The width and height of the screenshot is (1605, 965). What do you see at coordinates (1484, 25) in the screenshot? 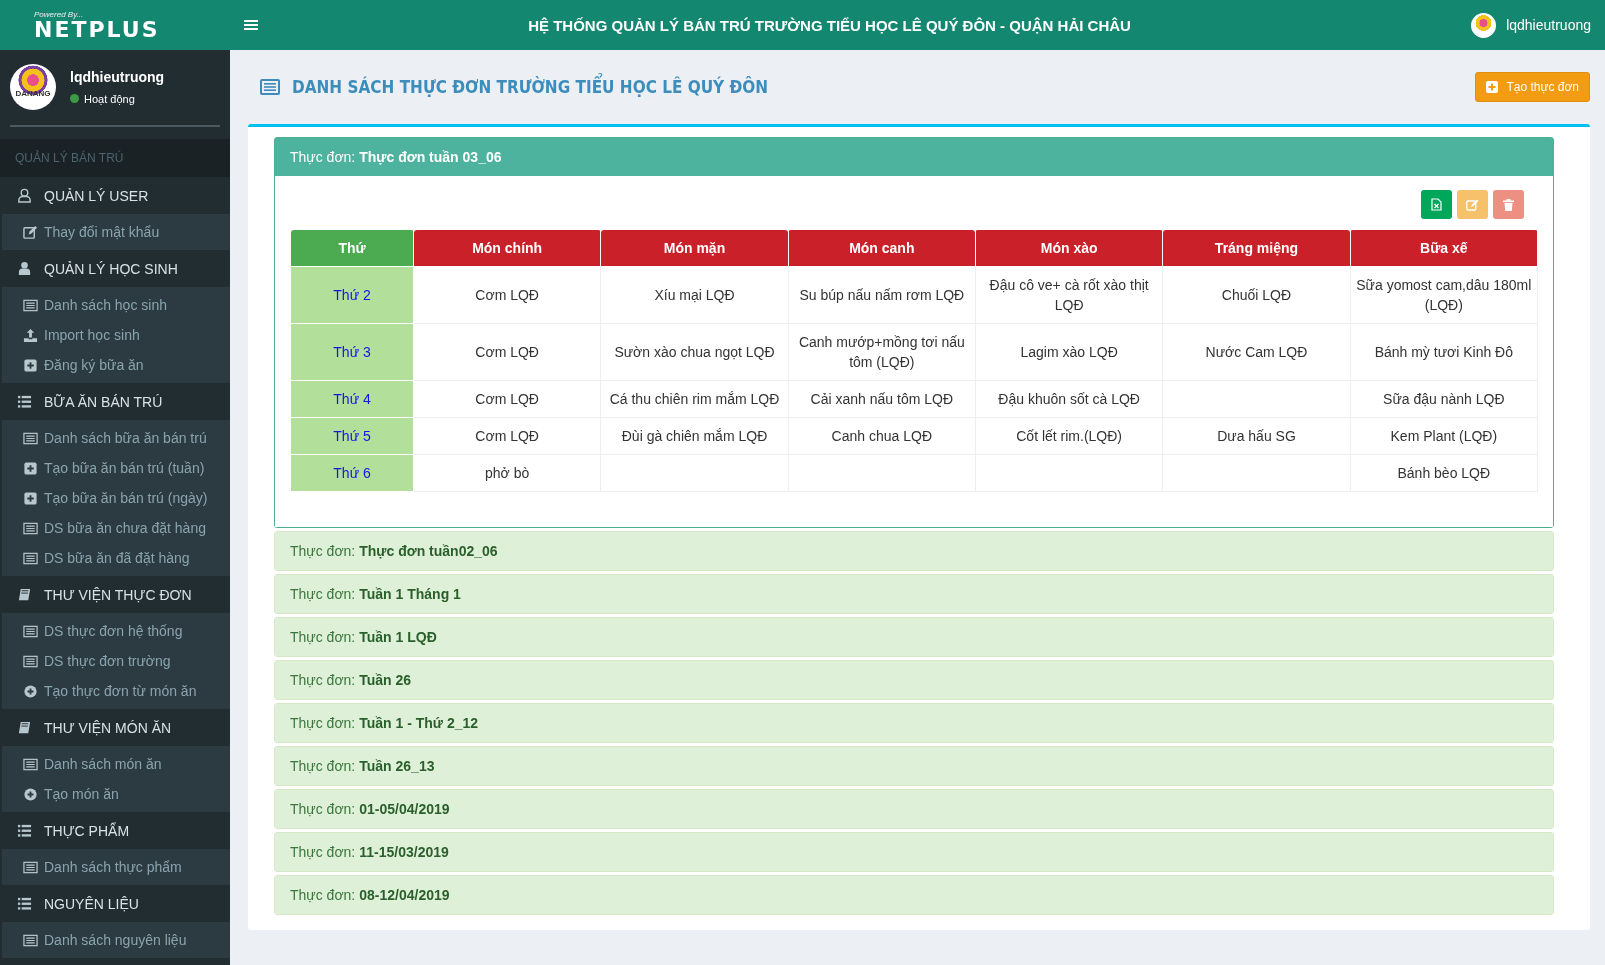
I see `avatar-logo-icon` at bounding box center [1484, 25].